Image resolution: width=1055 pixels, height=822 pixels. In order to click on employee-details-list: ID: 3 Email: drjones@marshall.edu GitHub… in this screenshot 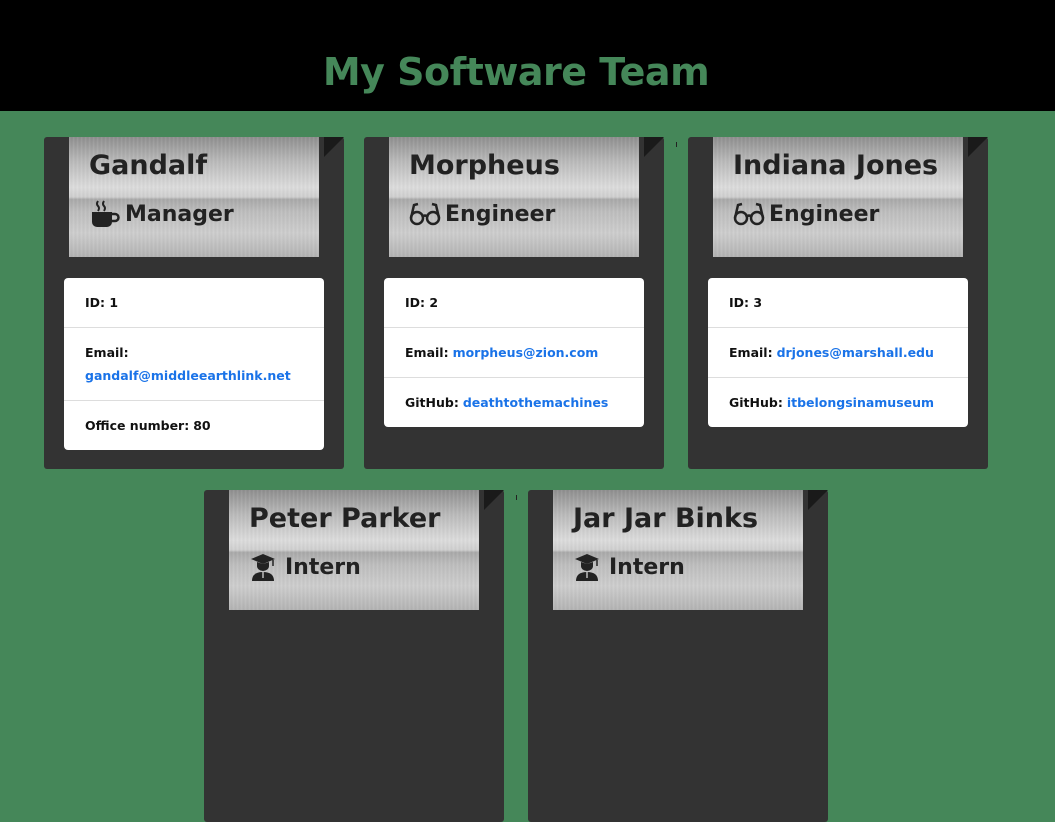, I will do `click(838, 352)`.